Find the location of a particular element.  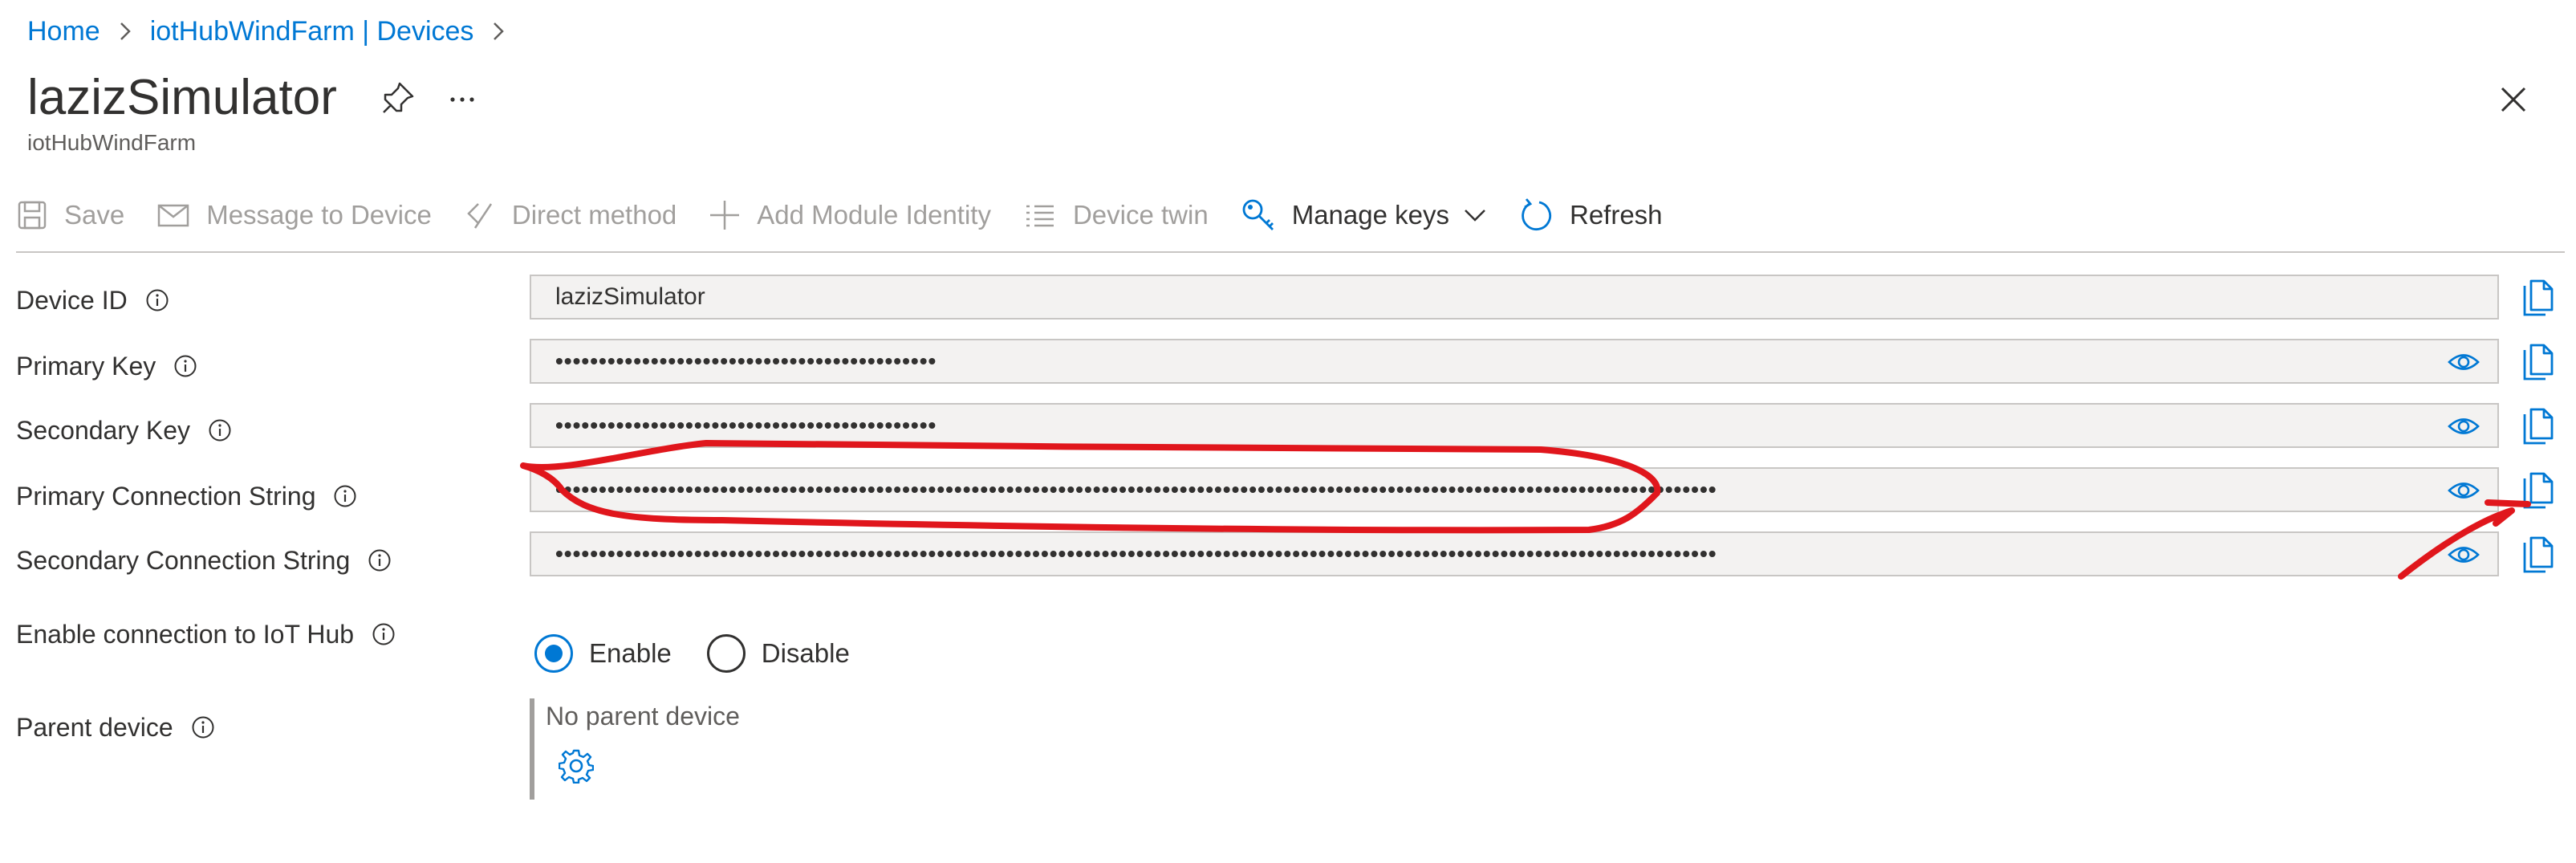

page-title: lazizSimulator is located at coordinates (182, 97).